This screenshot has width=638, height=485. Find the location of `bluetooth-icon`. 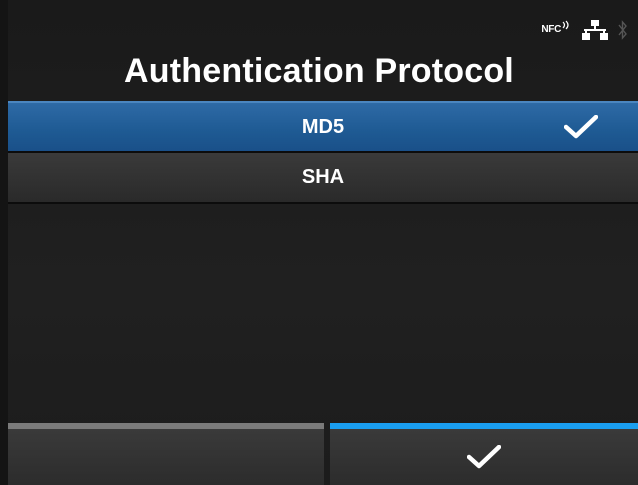

bluetooth-icon is located at coordinates (622, 30).